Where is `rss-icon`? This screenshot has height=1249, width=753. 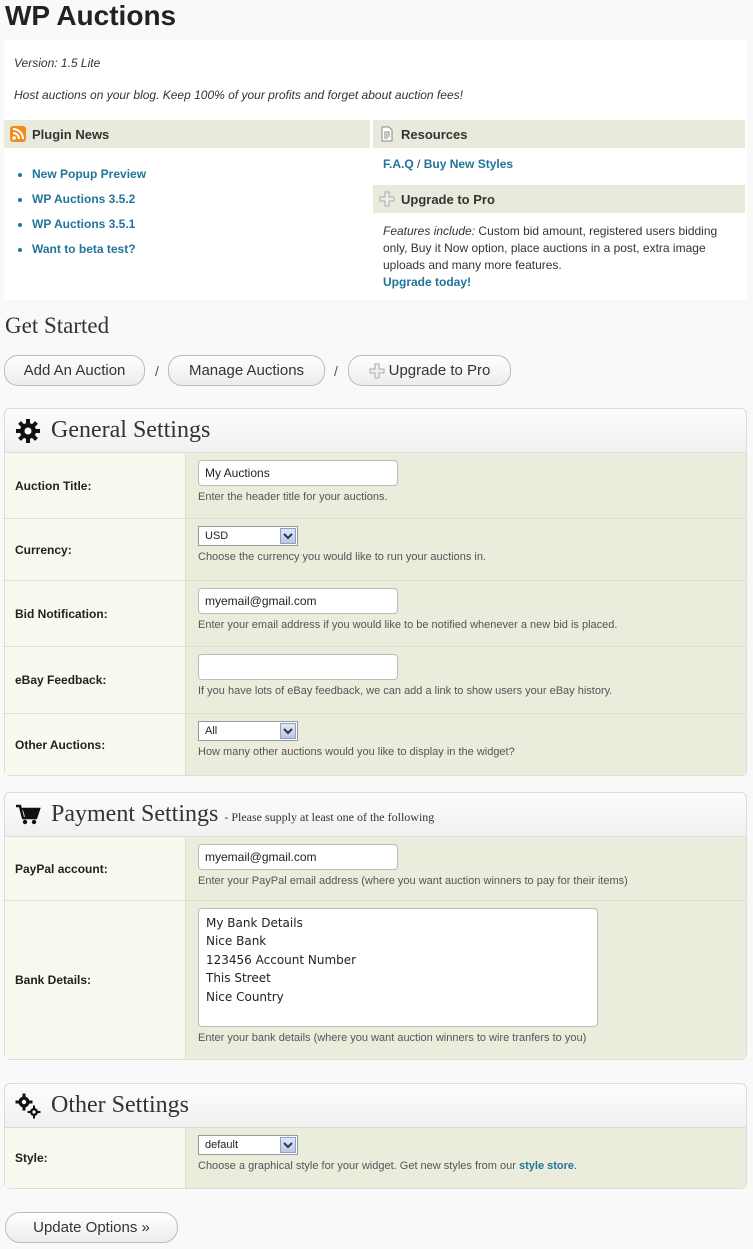 rss-icon is located at coordinates (18, 134).